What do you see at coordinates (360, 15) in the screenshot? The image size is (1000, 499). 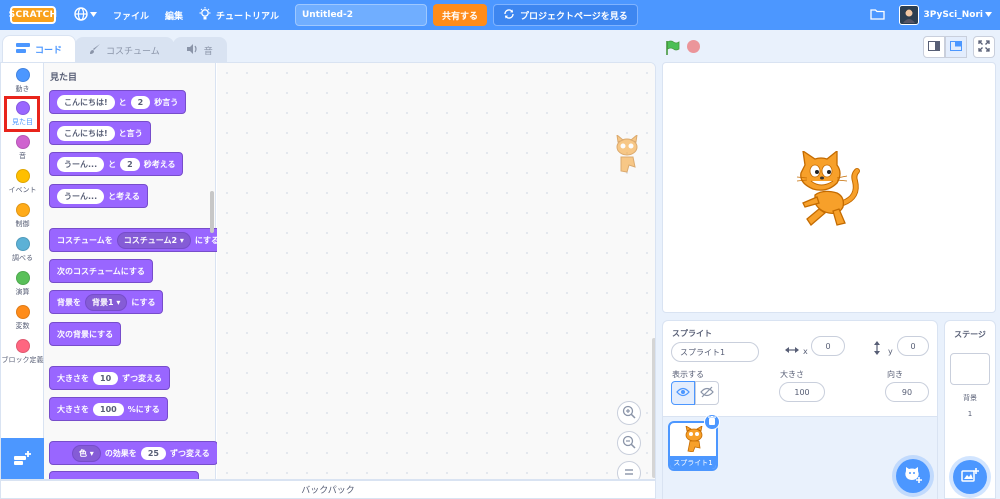 I see `project-title-input: Untitled-2` at bounding box center [360, 15].